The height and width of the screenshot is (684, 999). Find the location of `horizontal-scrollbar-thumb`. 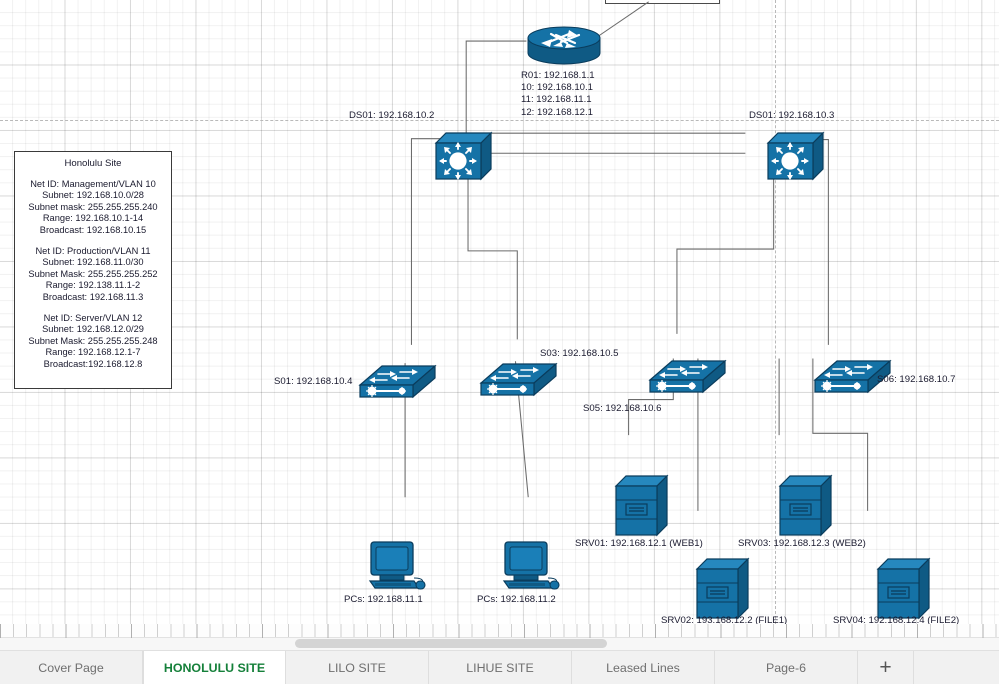

horizontal-scrollbar-thumb is located at coordinates (451, 643).